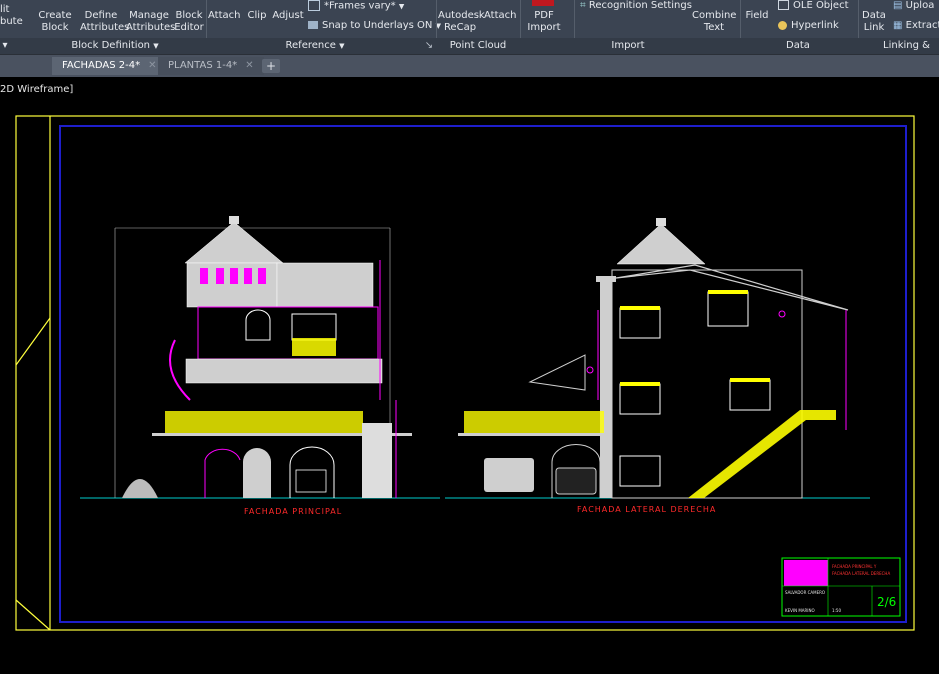 The width and height of the screenshot is (939, 674). What do you see at coordinates (325, 285) in the screenshot?
I see `upper-block` at bounding box center [325, 285].